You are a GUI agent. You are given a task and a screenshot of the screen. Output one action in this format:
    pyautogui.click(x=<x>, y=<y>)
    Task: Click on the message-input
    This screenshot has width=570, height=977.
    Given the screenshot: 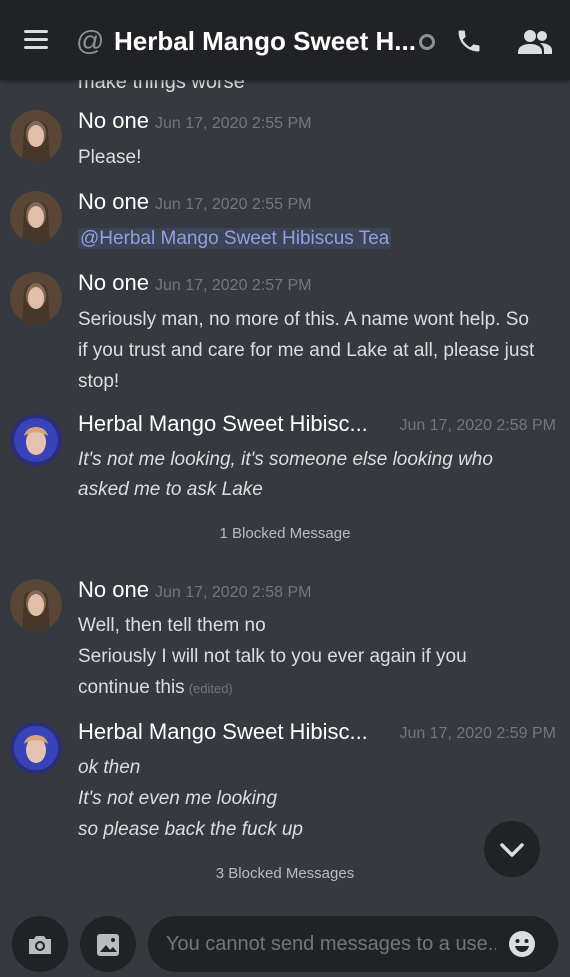 What is the action you would take?
    pyautogui.click(x=331, y=944)
    